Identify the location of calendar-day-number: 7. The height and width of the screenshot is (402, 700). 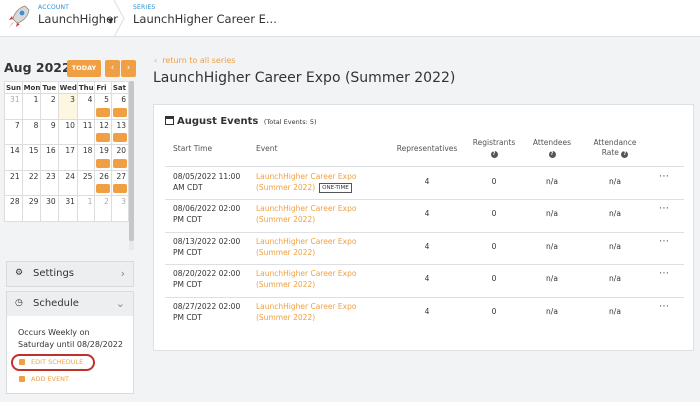
(17, 125).